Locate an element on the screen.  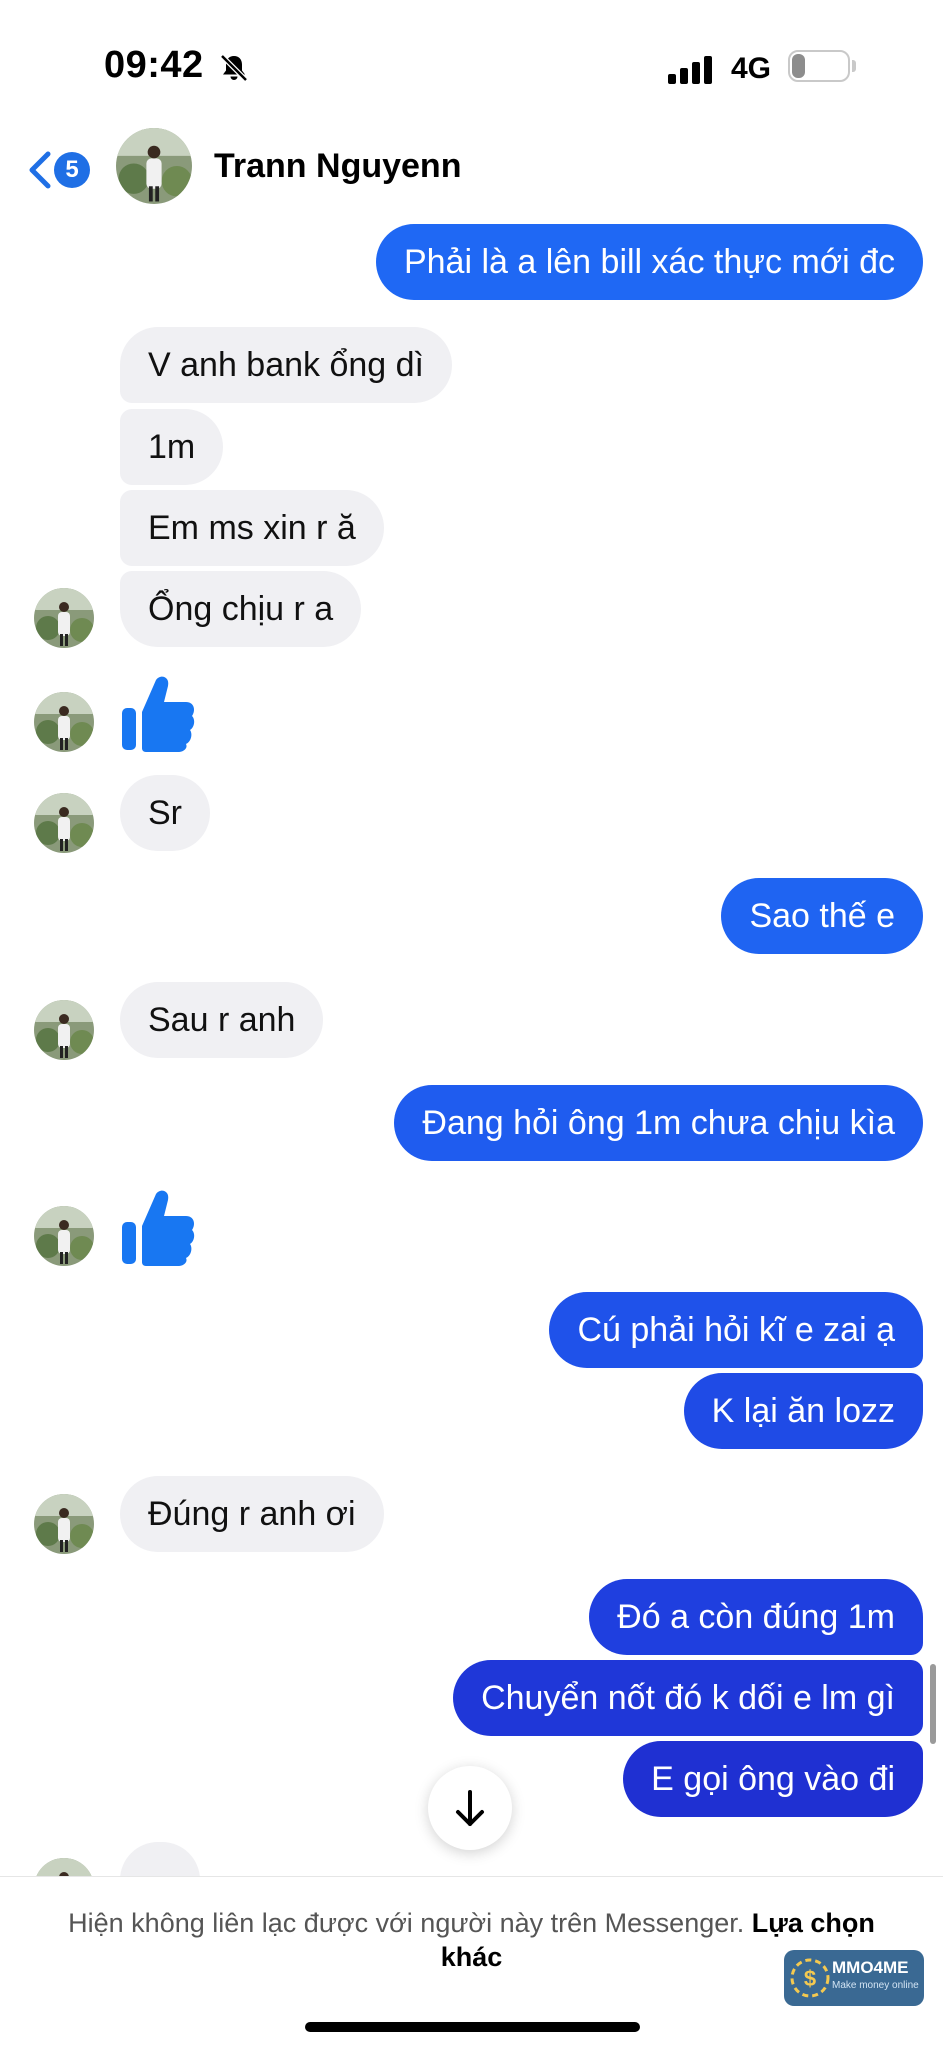
network-type: 4G is located at coordinates (751, 68).